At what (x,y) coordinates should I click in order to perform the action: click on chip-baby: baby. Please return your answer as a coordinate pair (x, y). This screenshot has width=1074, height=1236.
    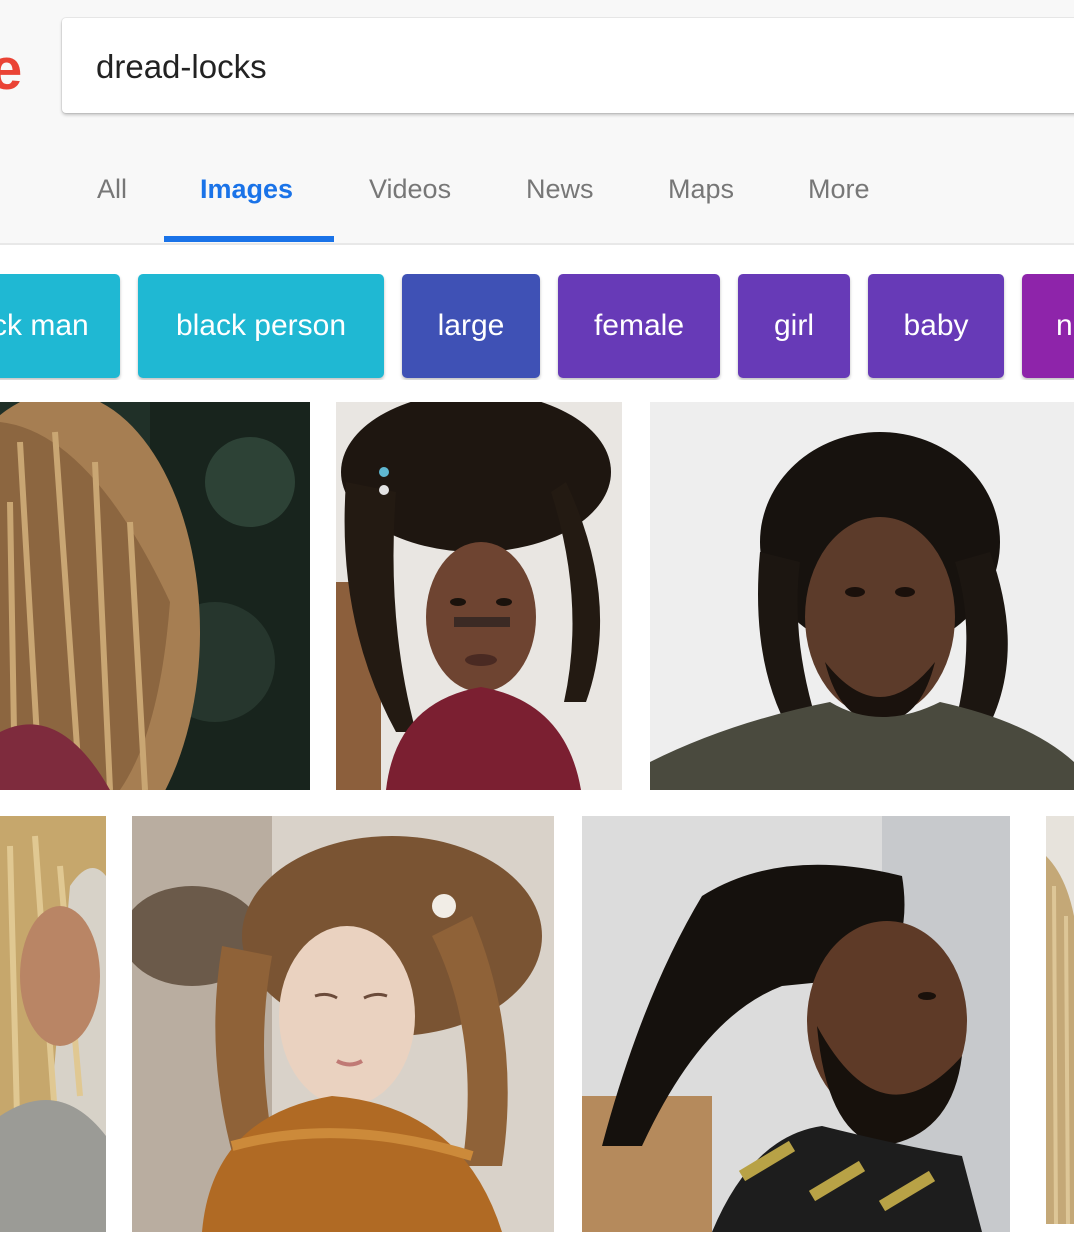
    Looking at the image, I should click on (936, 326).